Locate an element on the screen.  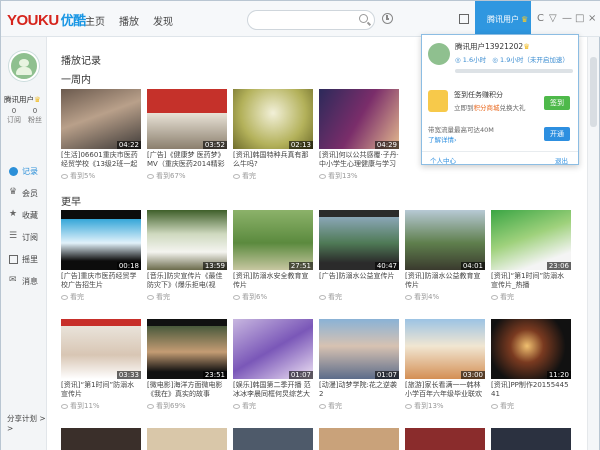
open-button: 开通 is located at coordinates (557, 134).